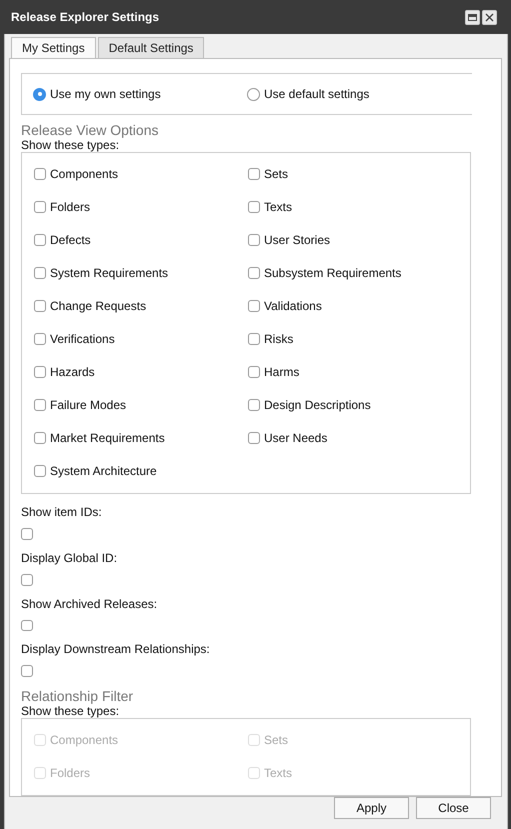 The image size is (511, 829). I want to click on section-heading: Relationship Filter, so click(77, 696).